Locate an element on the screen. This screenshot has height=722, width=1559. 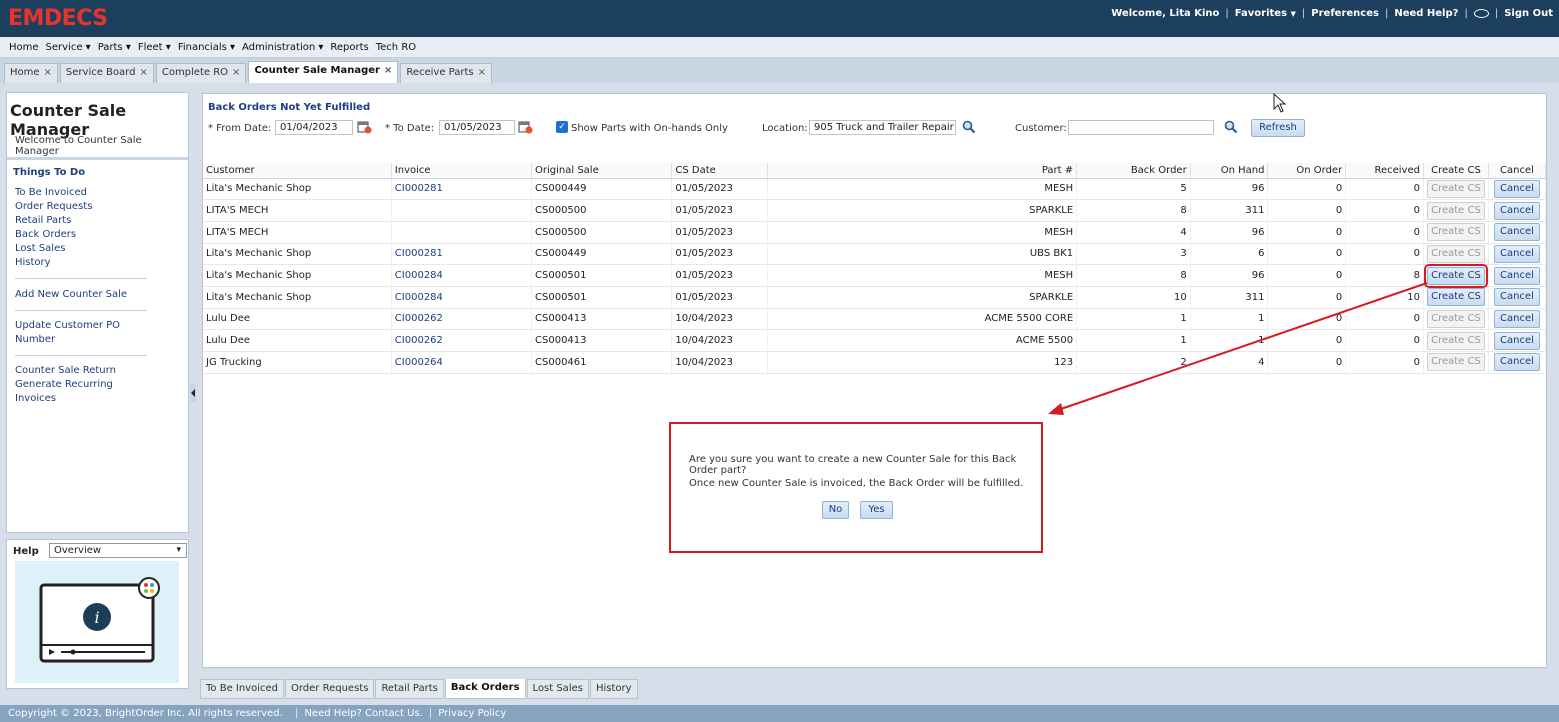
tab-service-board: Service Board × is located at coordinates (106, 73).